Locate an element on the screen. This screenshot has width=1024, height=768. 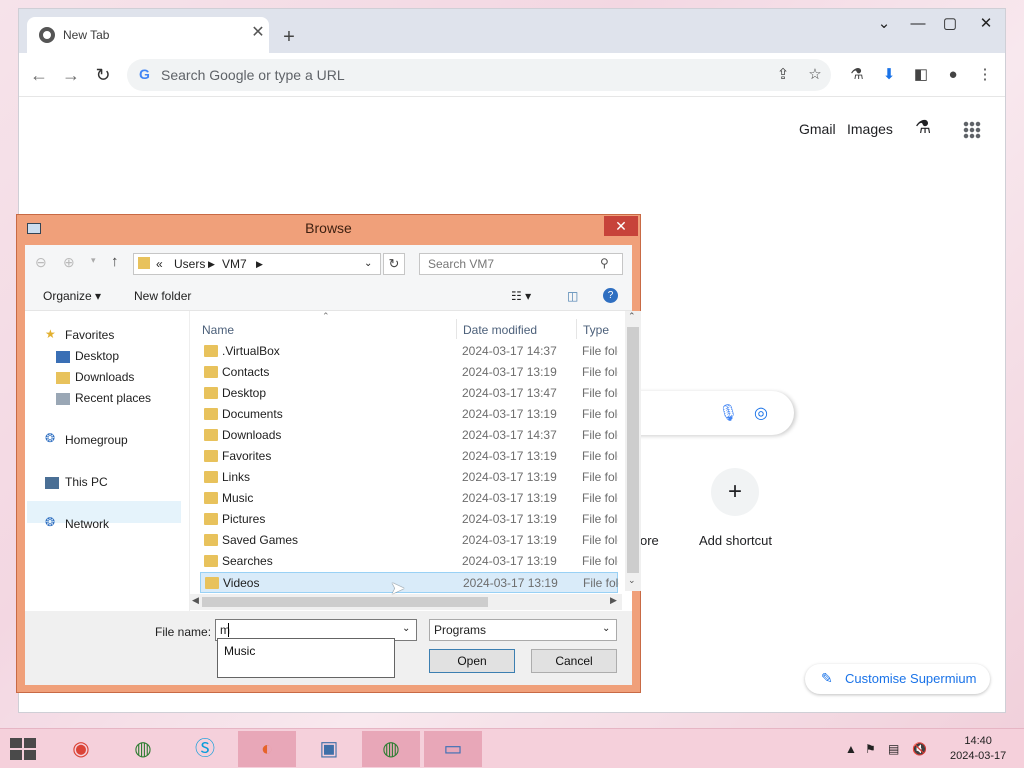
address-breadcrumb: « Users ▶ VM7 ▶ ⌄ is located at coordinates (257, 264).